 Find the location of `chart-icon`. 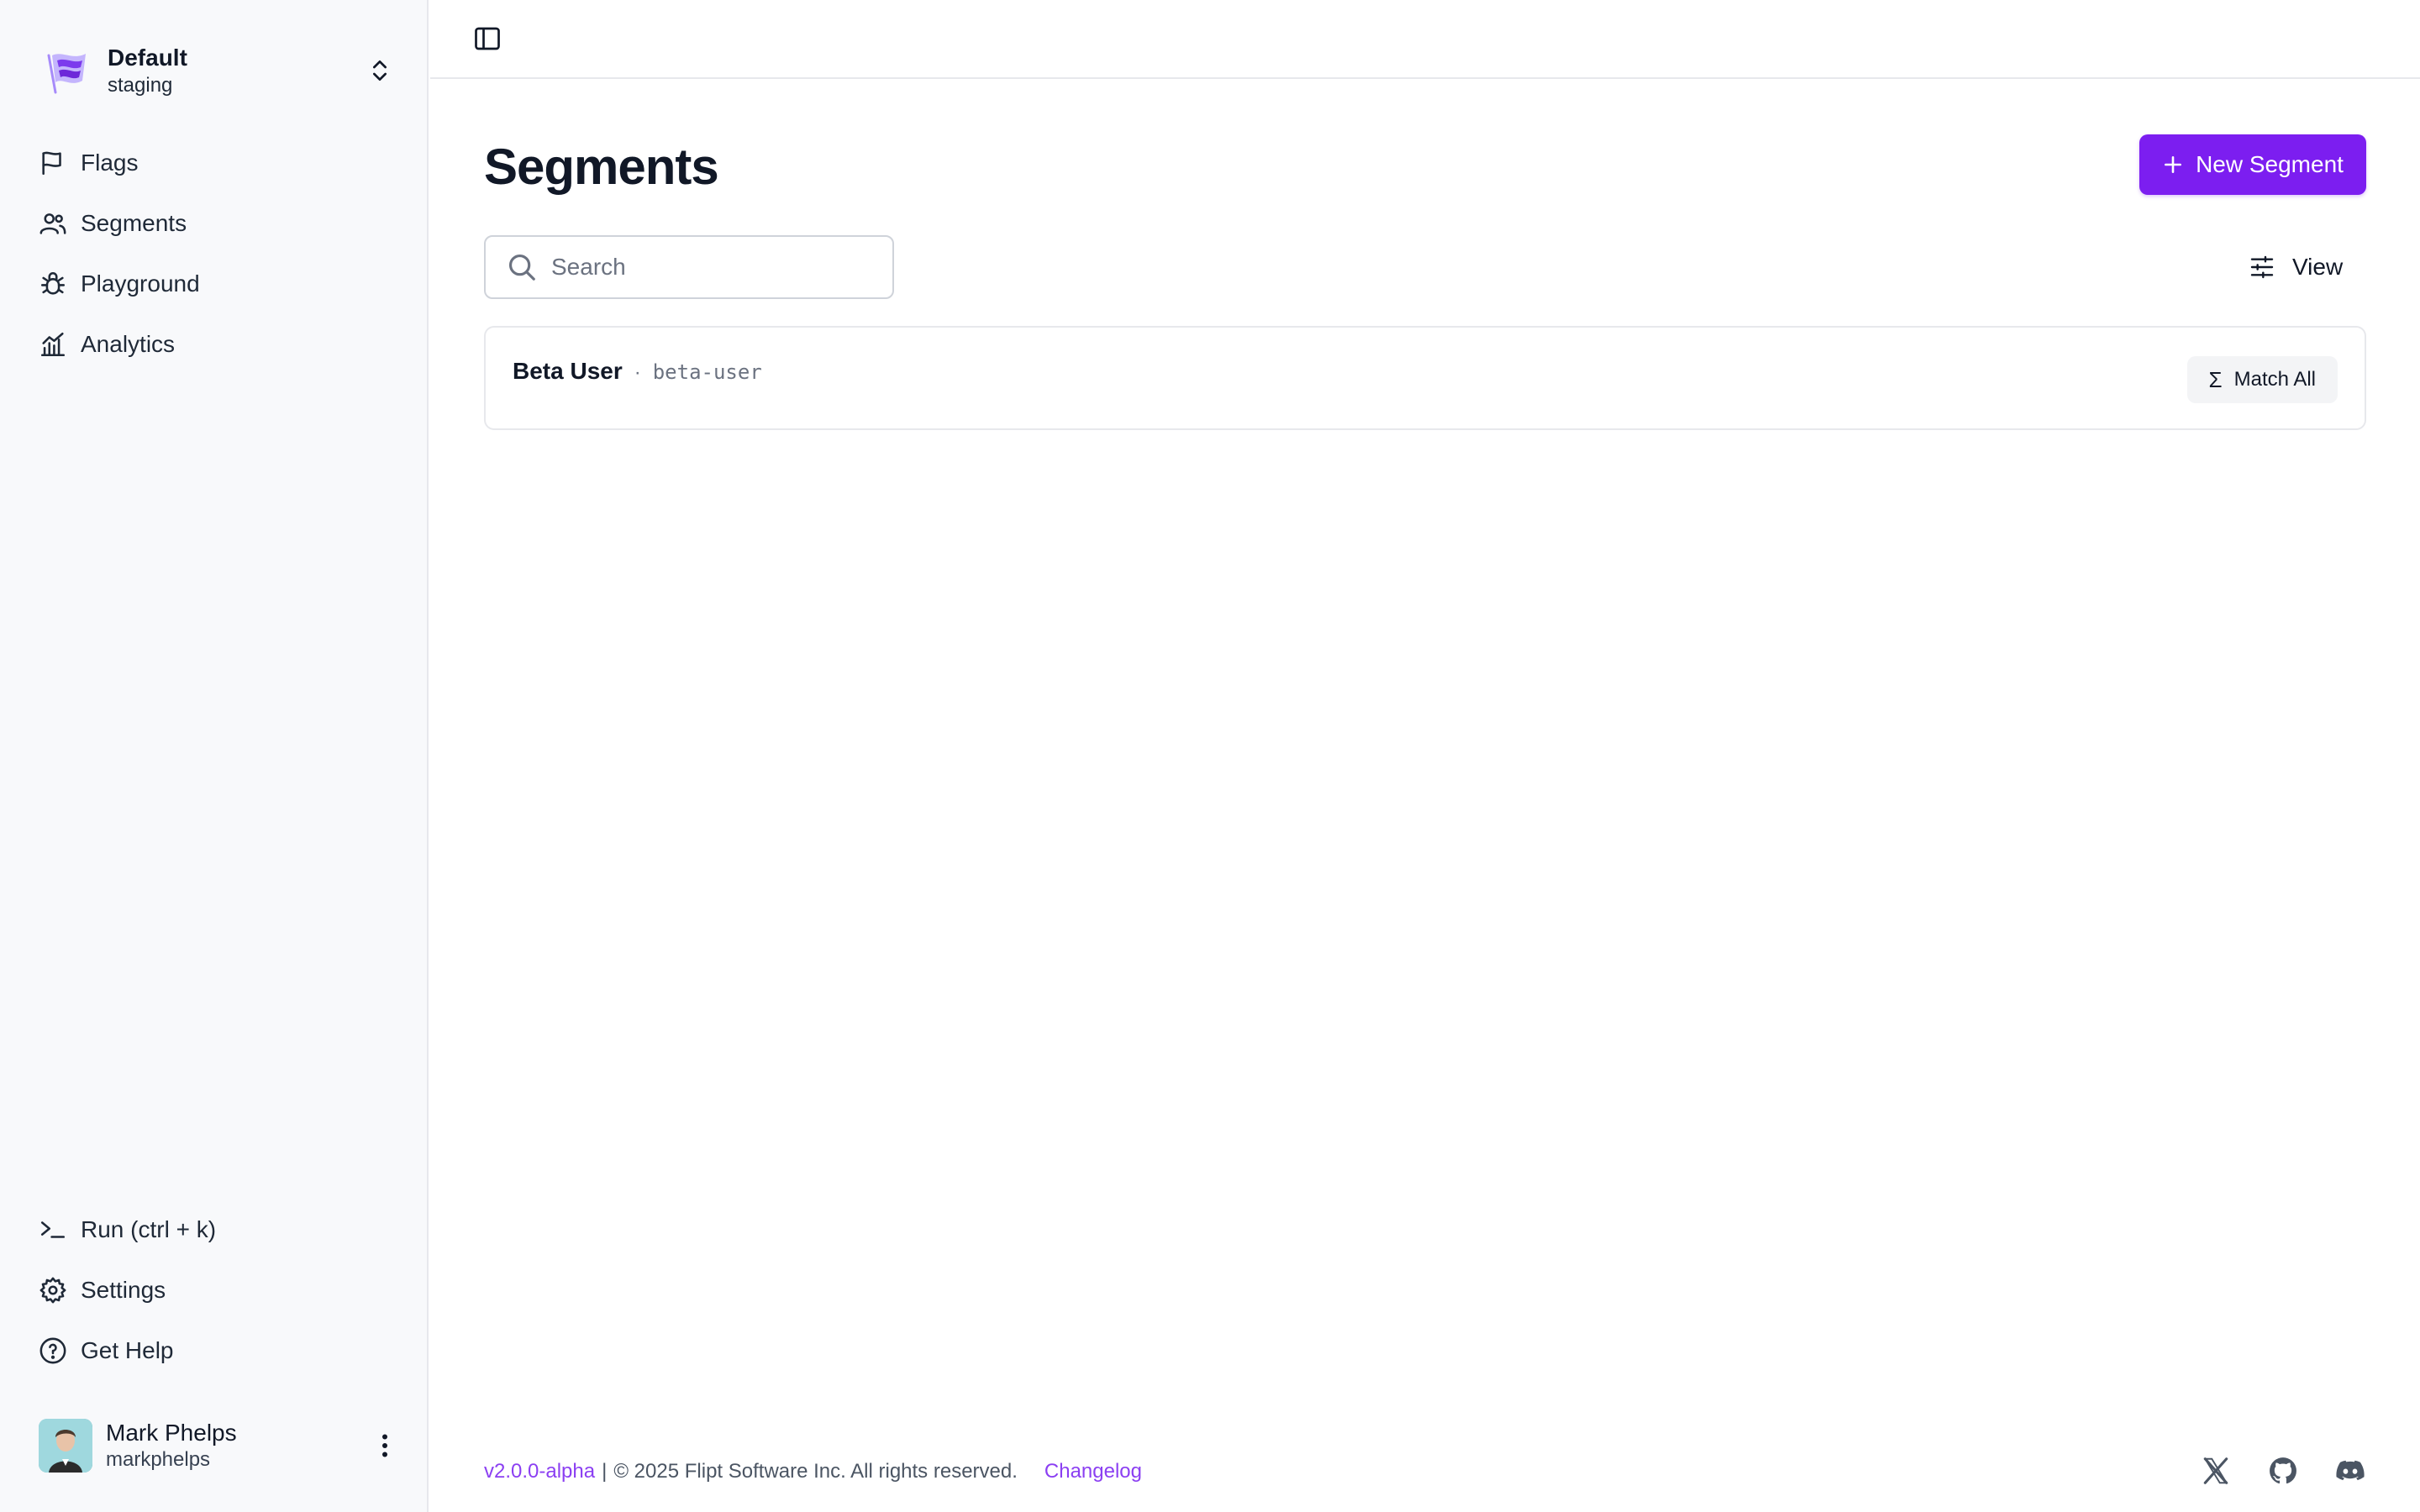

chart-icon is located at coordinates (53, 344).